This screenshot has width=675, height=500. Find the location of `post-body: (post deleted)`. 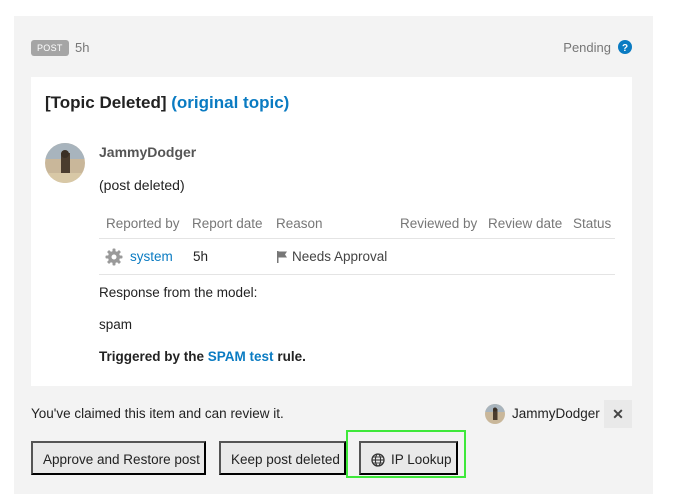

post-body: (post deleted) is located at coordinates (142, 185).